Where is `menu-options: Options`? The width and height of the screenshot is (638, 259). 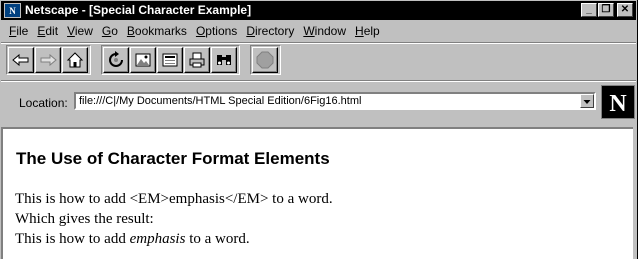 menu-options: Options is located at coordinates (216, 31).